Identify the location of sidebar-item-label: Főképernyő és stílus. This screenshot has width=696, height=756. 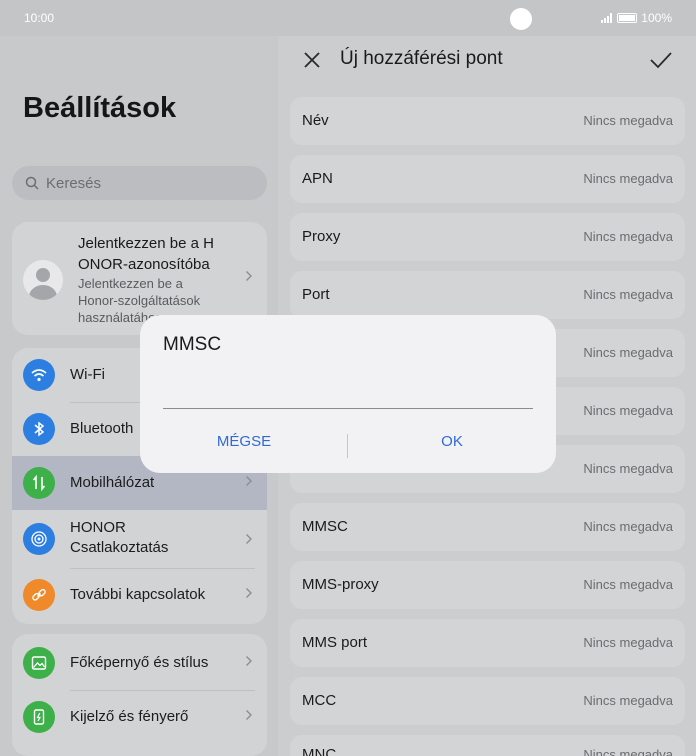
(139, 662).